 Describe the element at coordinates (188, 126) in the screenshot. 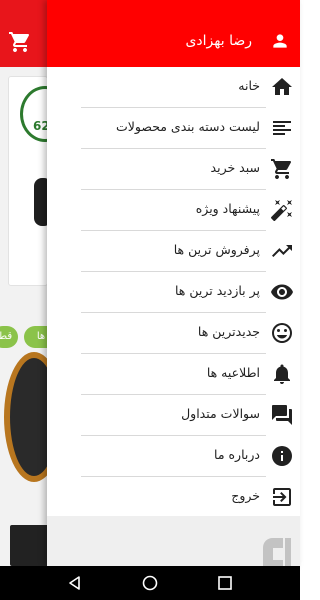

I see `menu-item-label: لیست دسته بندی محصولات` at that location.